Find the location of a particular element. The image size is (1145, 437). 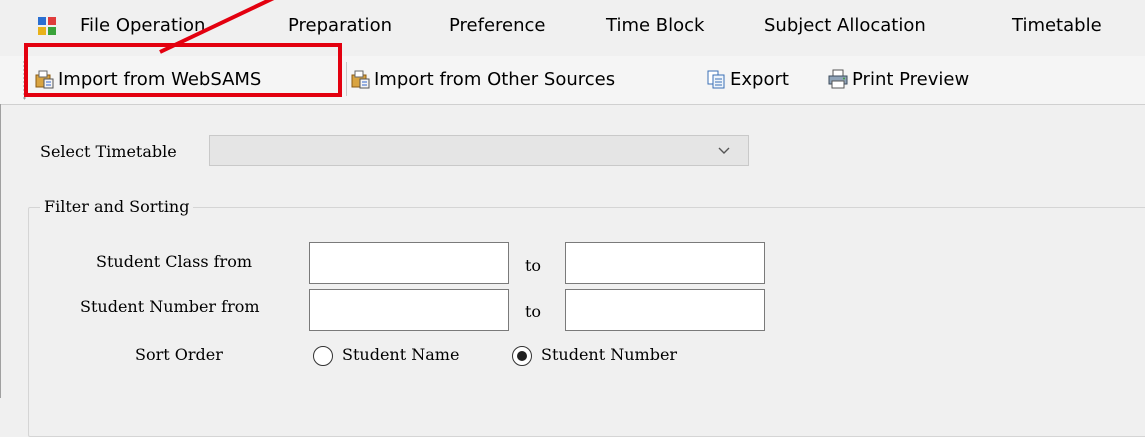

sort-order-label: Sort Order is located at coordinates (179, 354).